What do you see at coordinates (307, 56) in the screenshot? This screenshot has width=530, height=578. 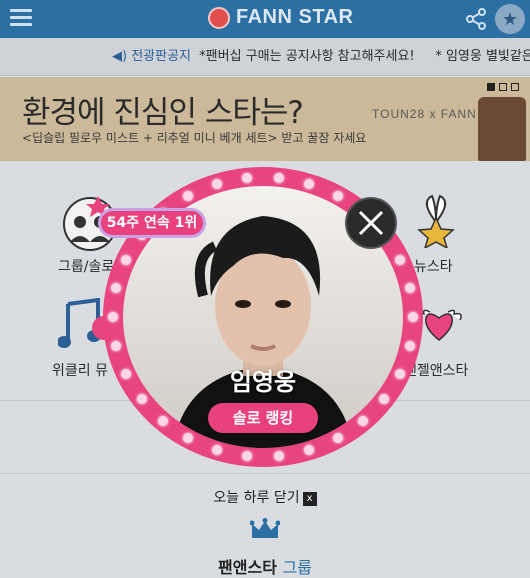 I see `notice-text: *팬버십 구매는 공지사항 참고해주세요!` at bounding box center [307, 56].